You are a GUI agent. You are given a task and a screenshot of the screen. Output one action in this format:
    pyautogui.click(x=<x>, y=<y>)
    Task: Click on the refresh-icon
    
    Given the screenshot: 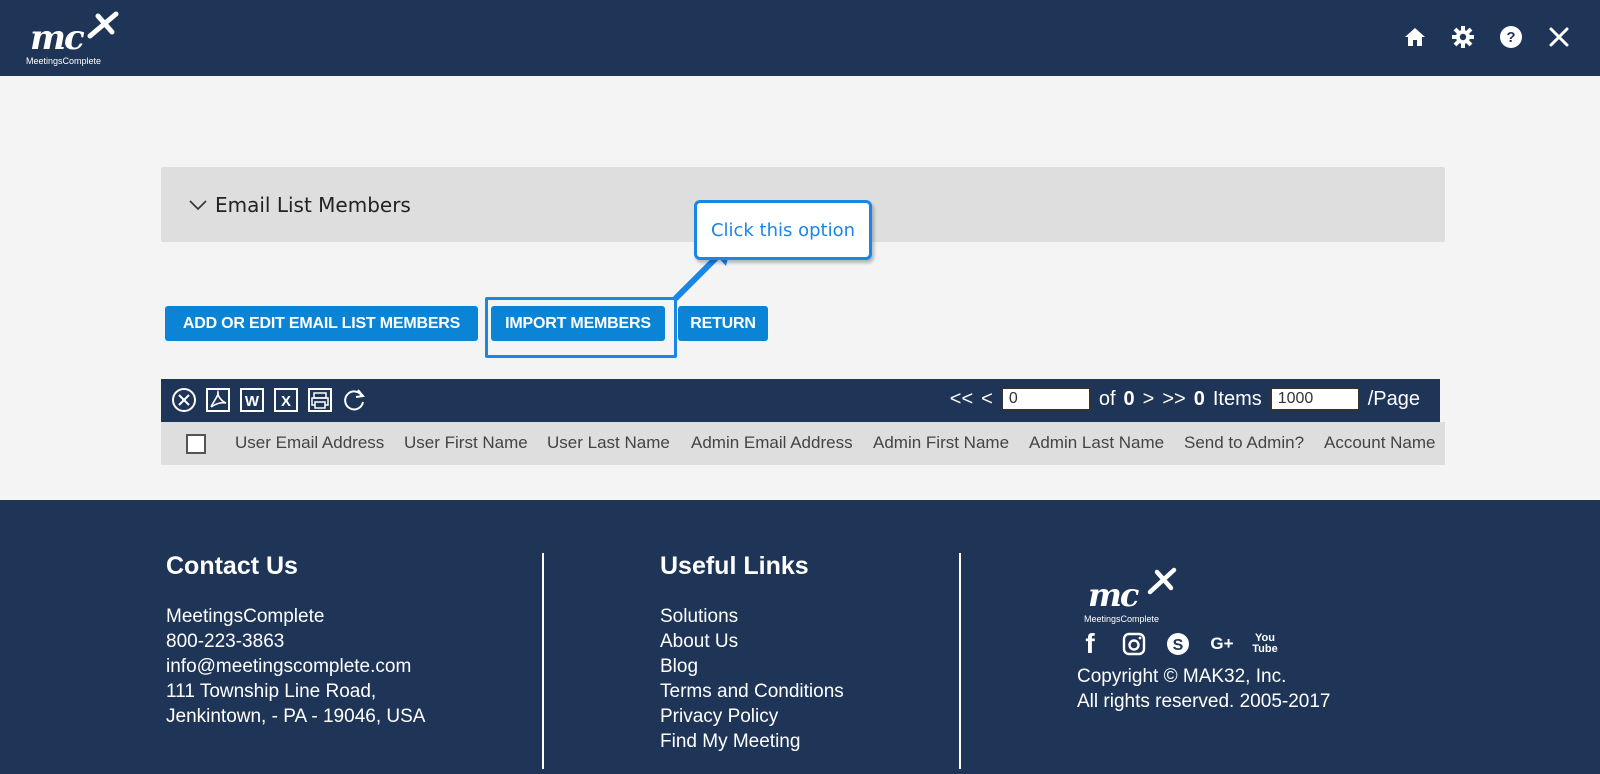 What is the action you would take?
    pyautogui.click(x=354, y=400)
    